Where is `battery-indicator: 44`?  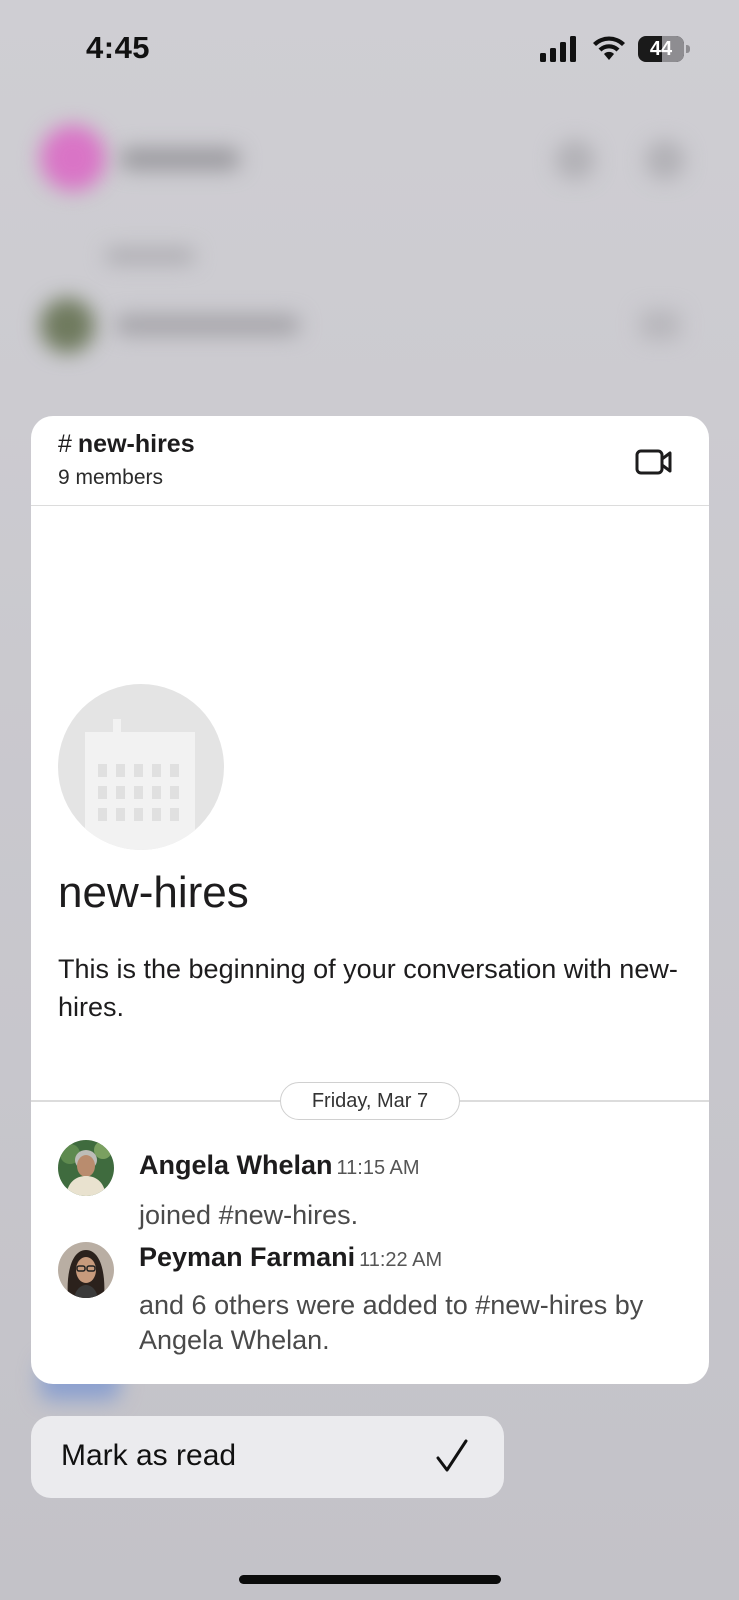
battery-indicator: 44 is located at coordinates (664, 49).